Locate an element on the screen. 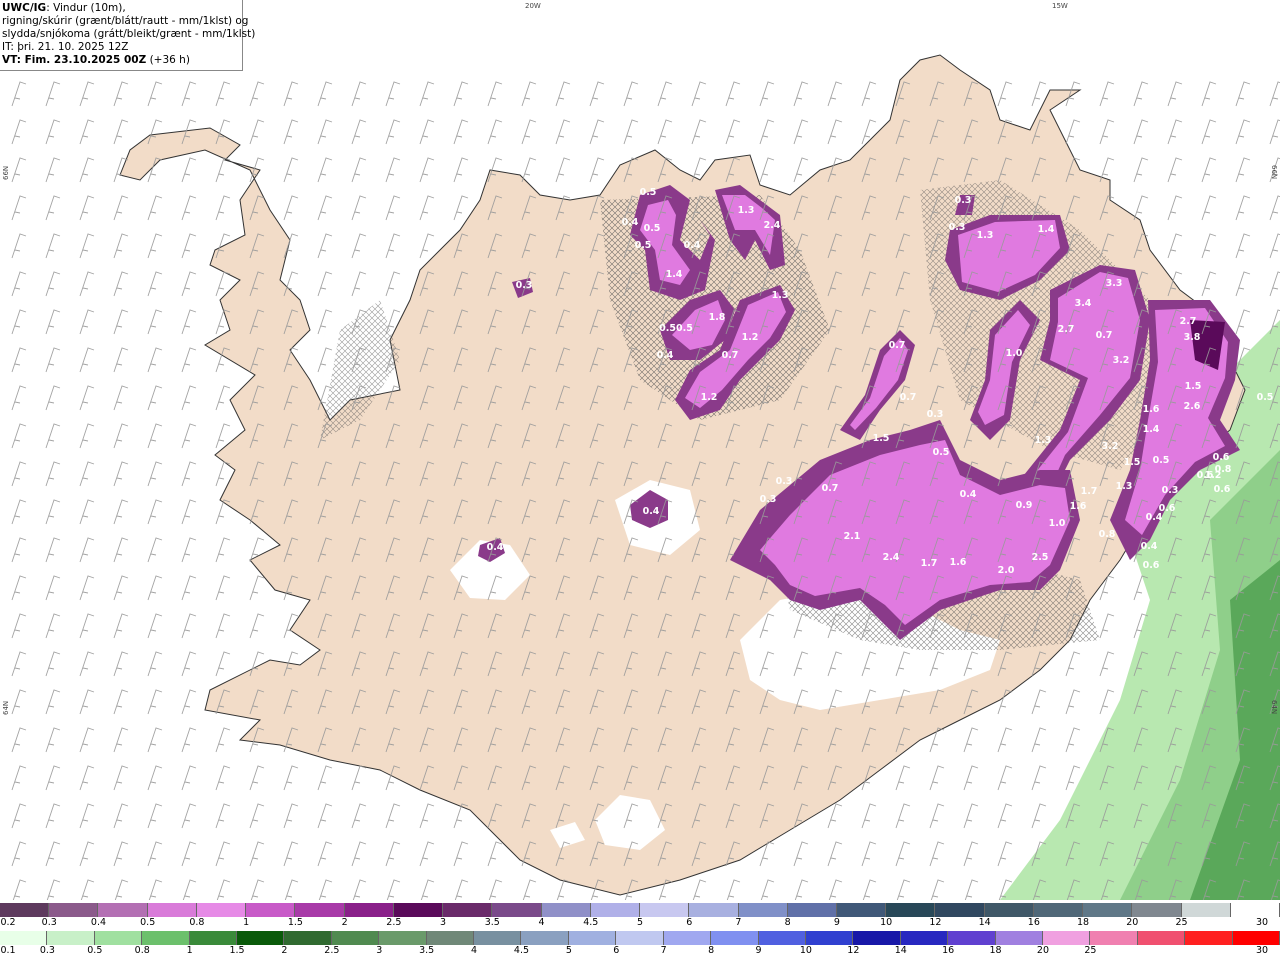 This screenshot has height=960, width=1280. precip-value-label: 2.5 is located at coordinates (1040, 557).